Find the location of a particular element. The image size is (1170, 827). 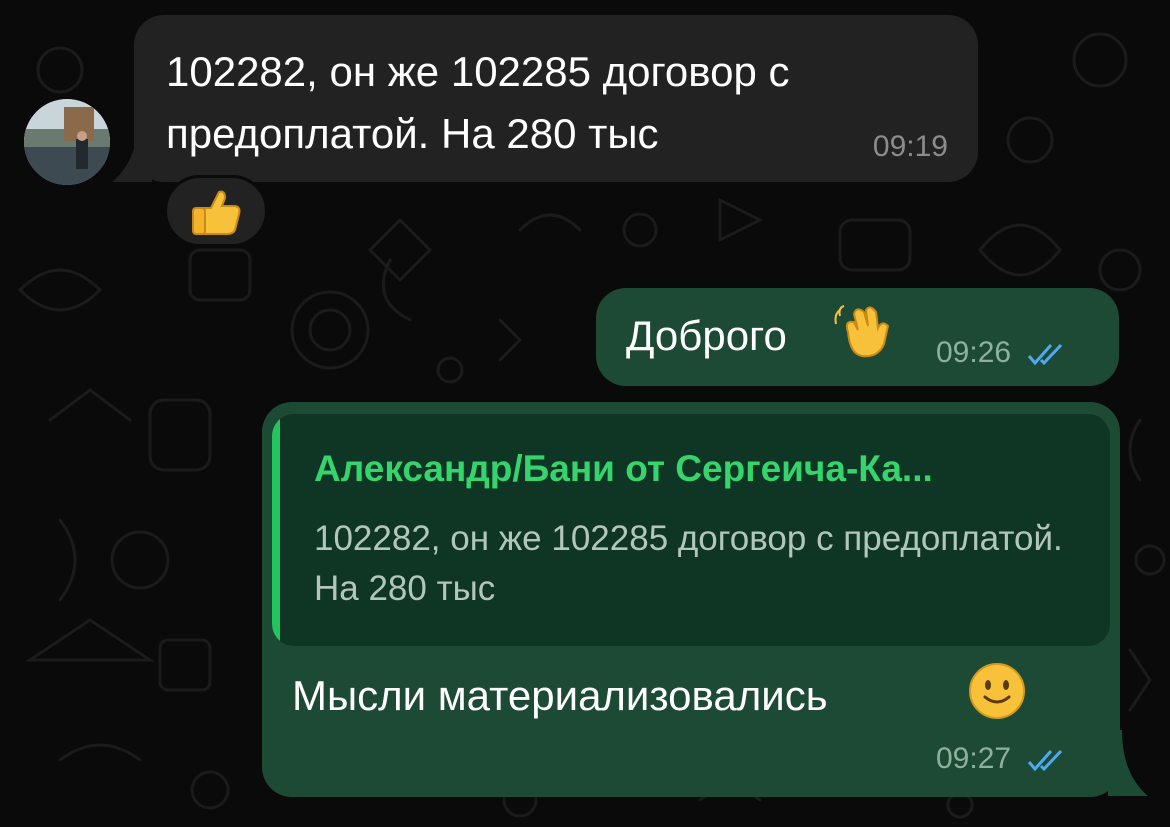

avatar-photo-icon is located at coordinates (67, 142).